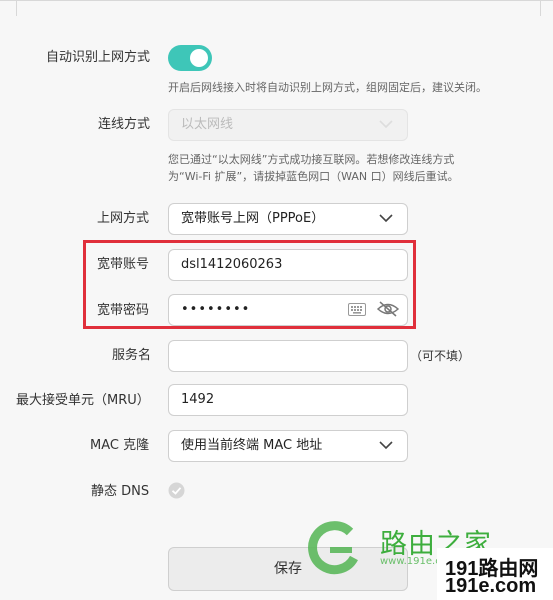  Describe the element at coordinates (123, 310) in the screenshot. I see `password-label: 宽带密码` at that location.